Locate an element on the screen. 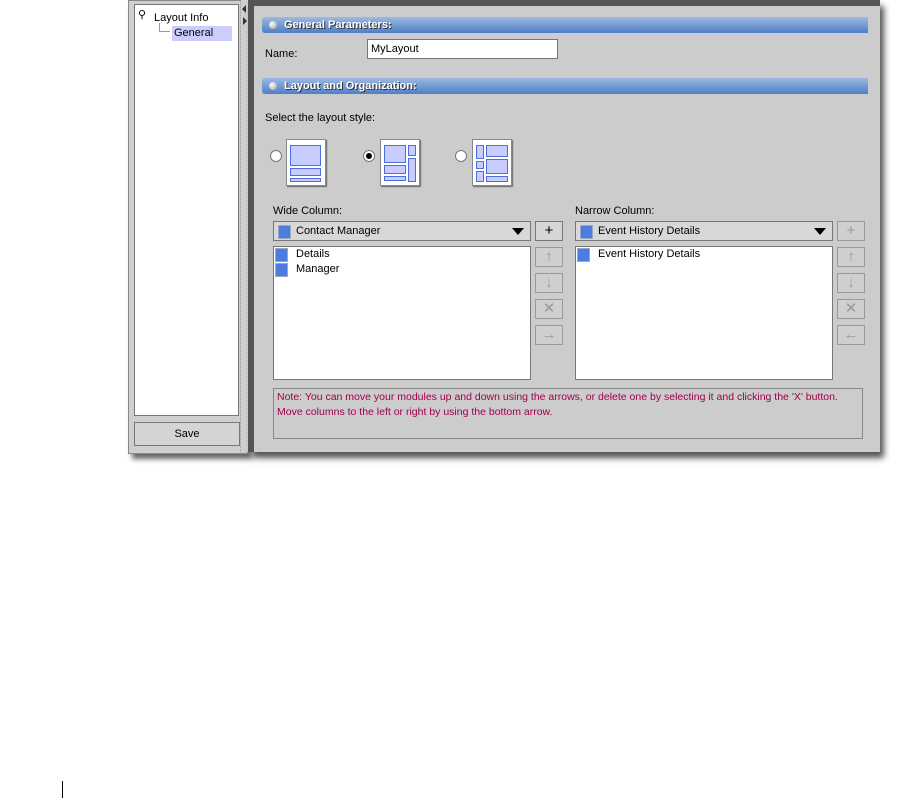  header-text: General Parameters: is located at coordinates (338, 25).